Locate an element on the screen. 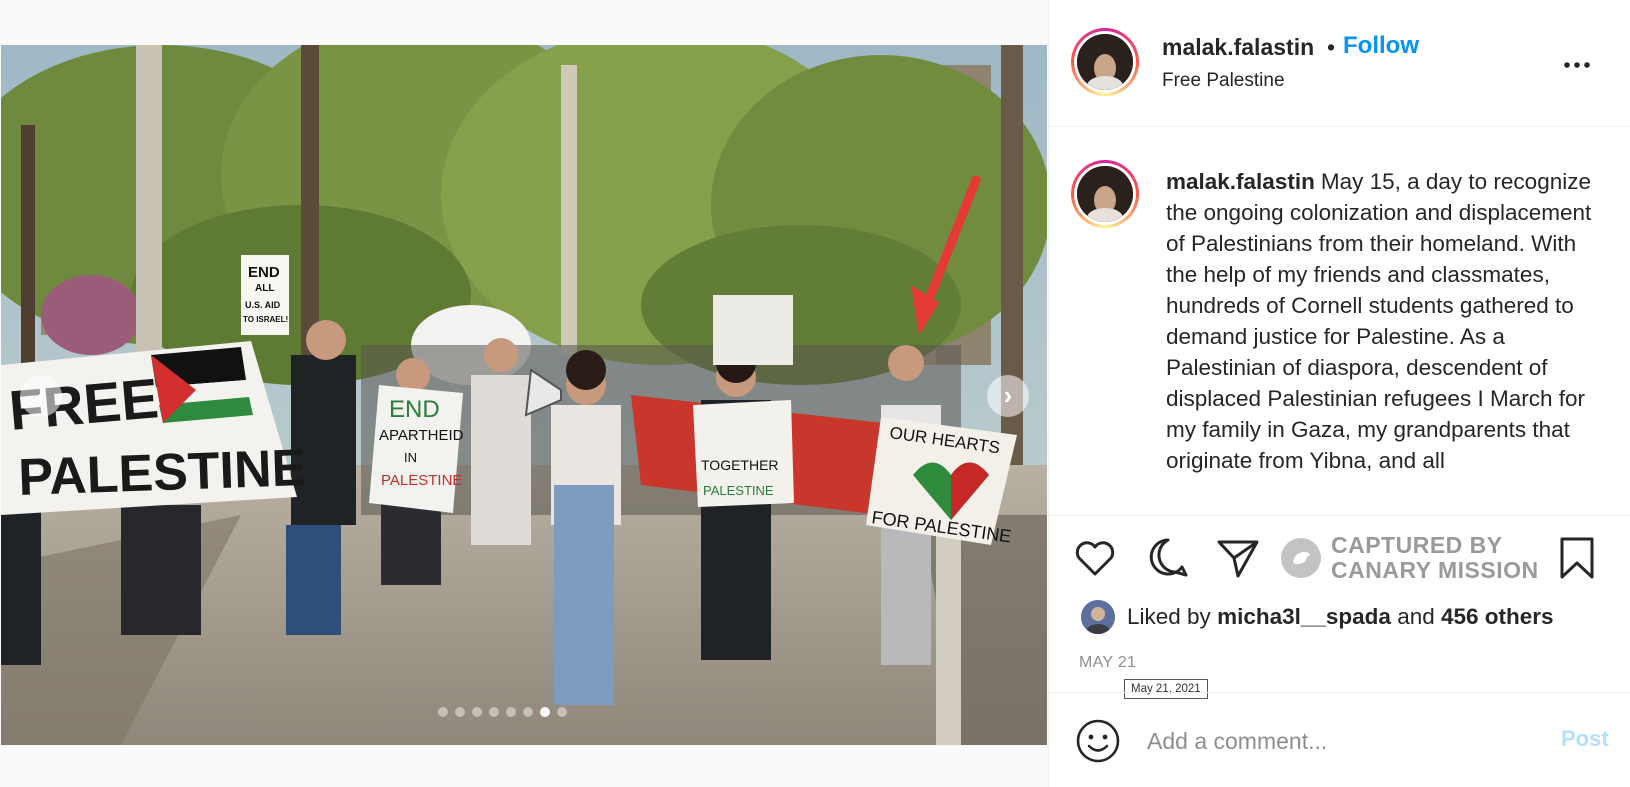  like-button is located at coordinates (1095, 558).